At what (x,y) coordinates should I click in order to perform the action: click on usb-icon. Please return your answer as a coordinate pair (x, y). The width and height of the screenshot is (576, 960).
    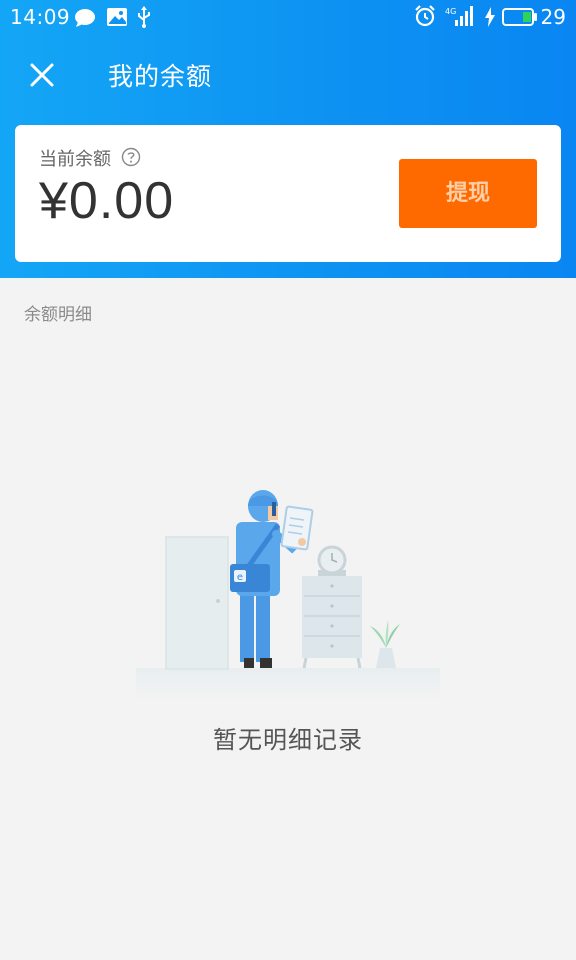
    Looking at the image, I should click on (144, 17).